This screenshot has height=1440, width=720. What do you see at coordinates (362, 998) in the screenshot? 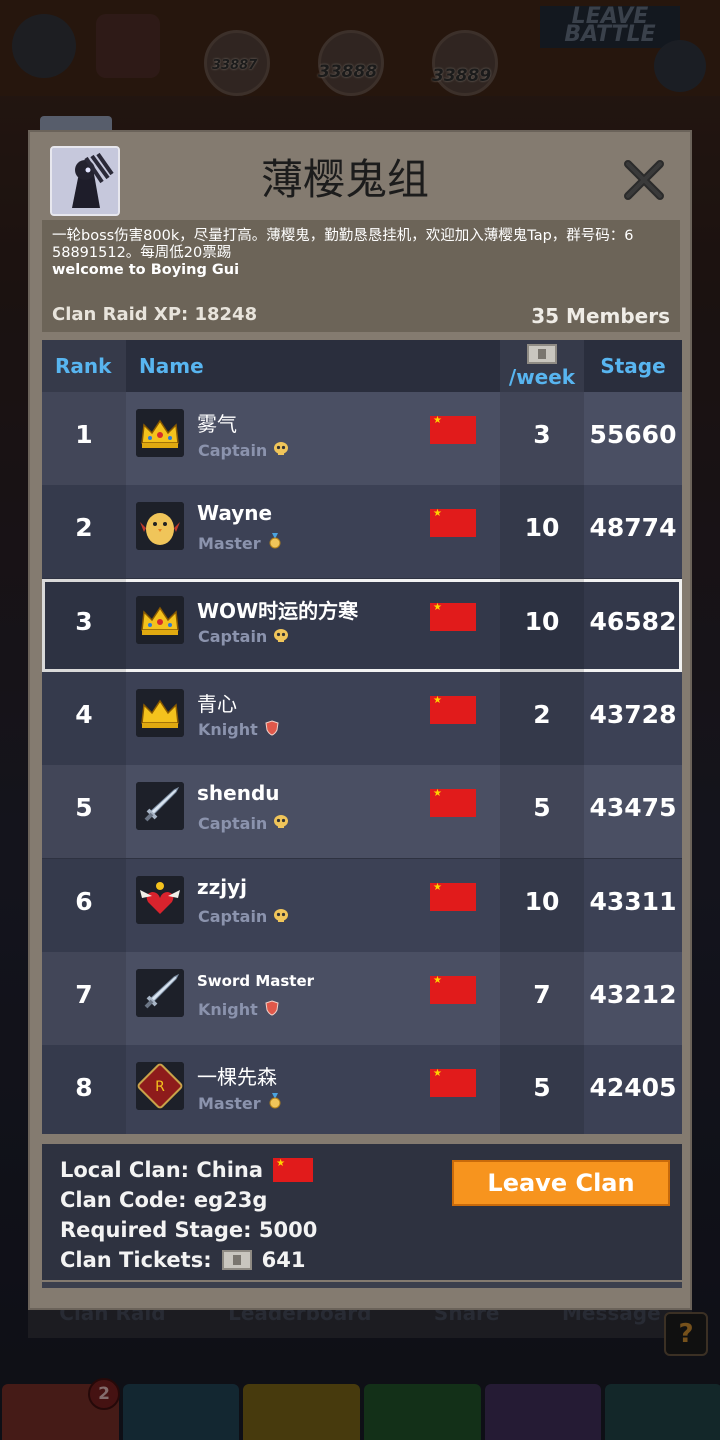
I see `table-row: 7 Sword Master Knight 7 43212` at bounding box center [362, 998].